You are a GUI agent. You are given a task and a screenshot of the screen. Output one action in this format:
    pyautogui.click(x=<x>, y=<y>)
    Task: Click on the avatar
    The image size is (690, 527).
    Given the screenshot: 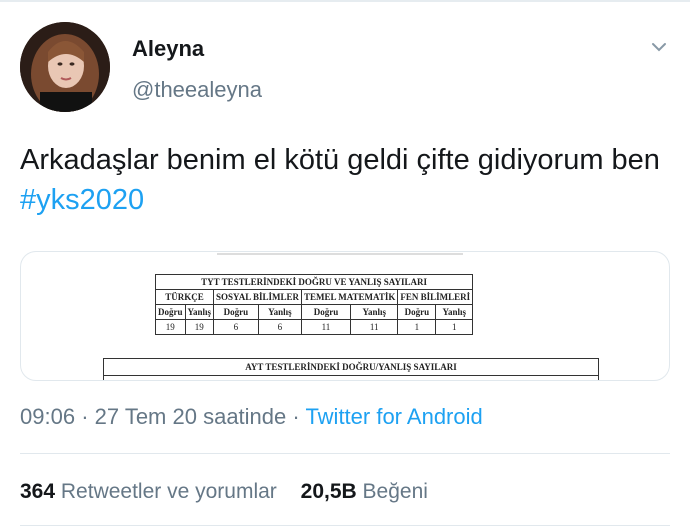 What is the action you would take?
    pyautogui.click(x=65, y=67)
    